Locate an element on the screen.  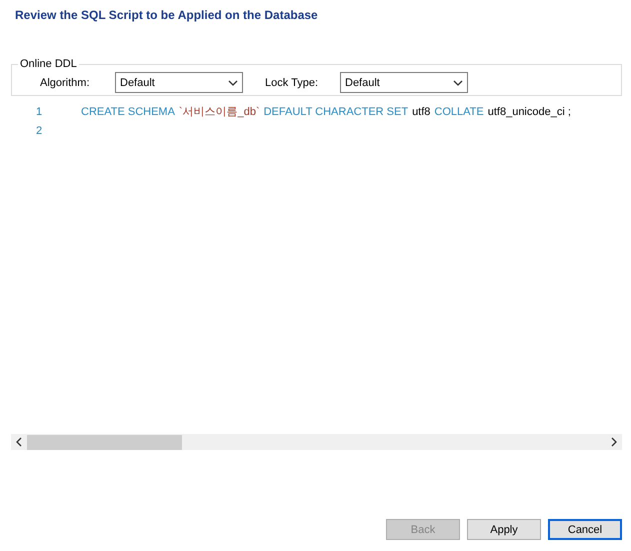
code-token: `서비스이름_db` is located at coordinates (219, 112).